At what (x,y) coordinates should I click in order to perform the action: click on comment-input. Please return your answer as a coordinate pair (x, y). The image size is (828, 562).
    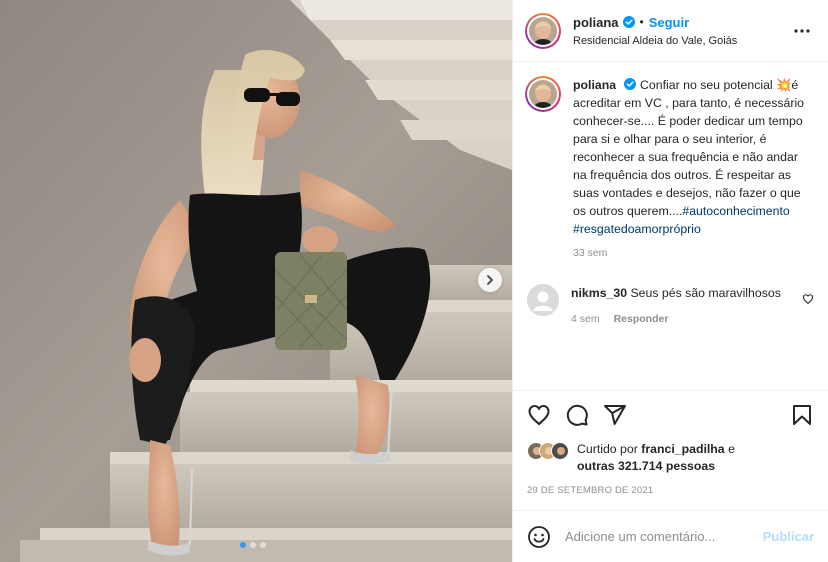
    Looking at the image, I should click on (664, 536).